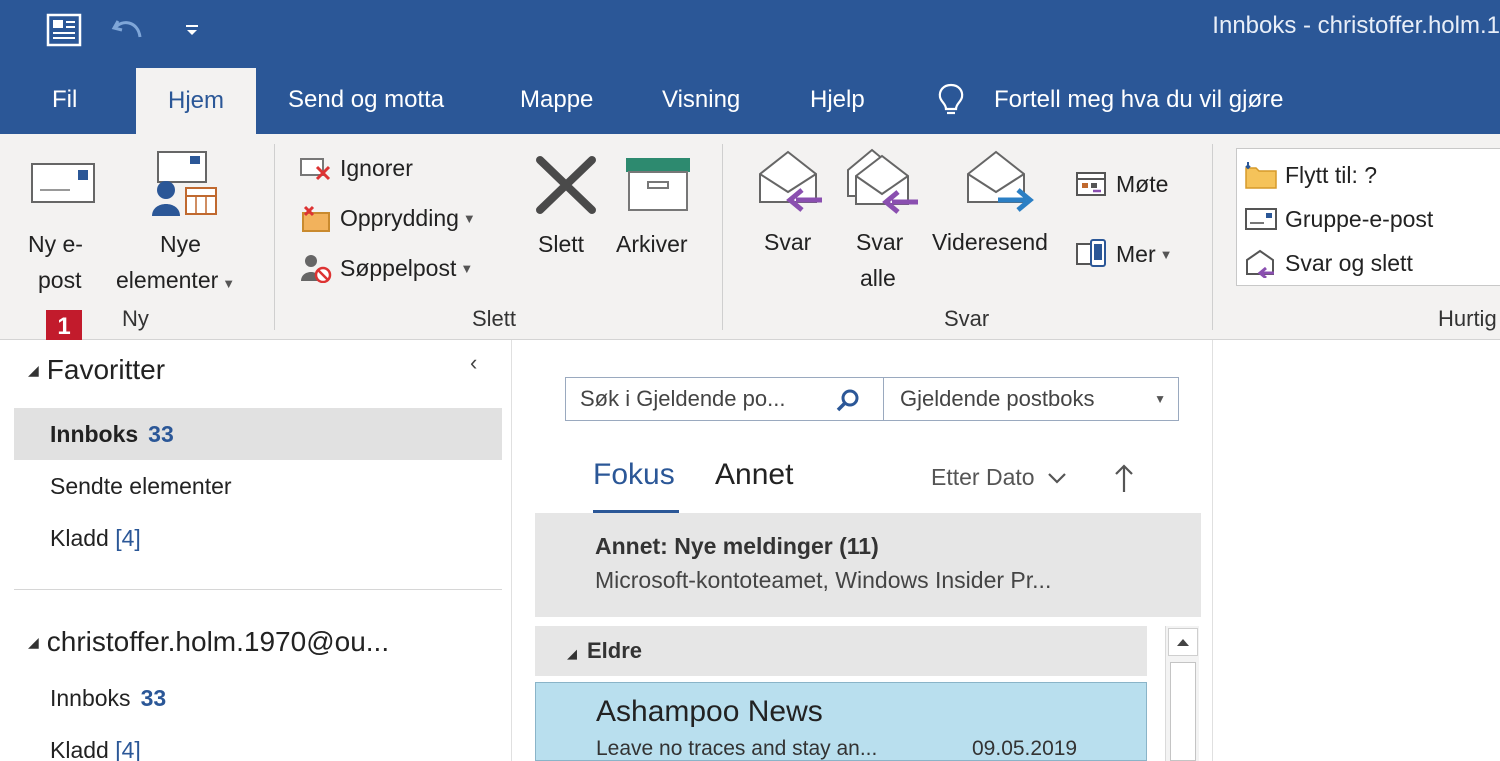 The height and width of the screenshot is (761, 1500). Describe the element at coordinates (967, 318) in the screenshot. I see `group-label-respond: Svar` at that location.